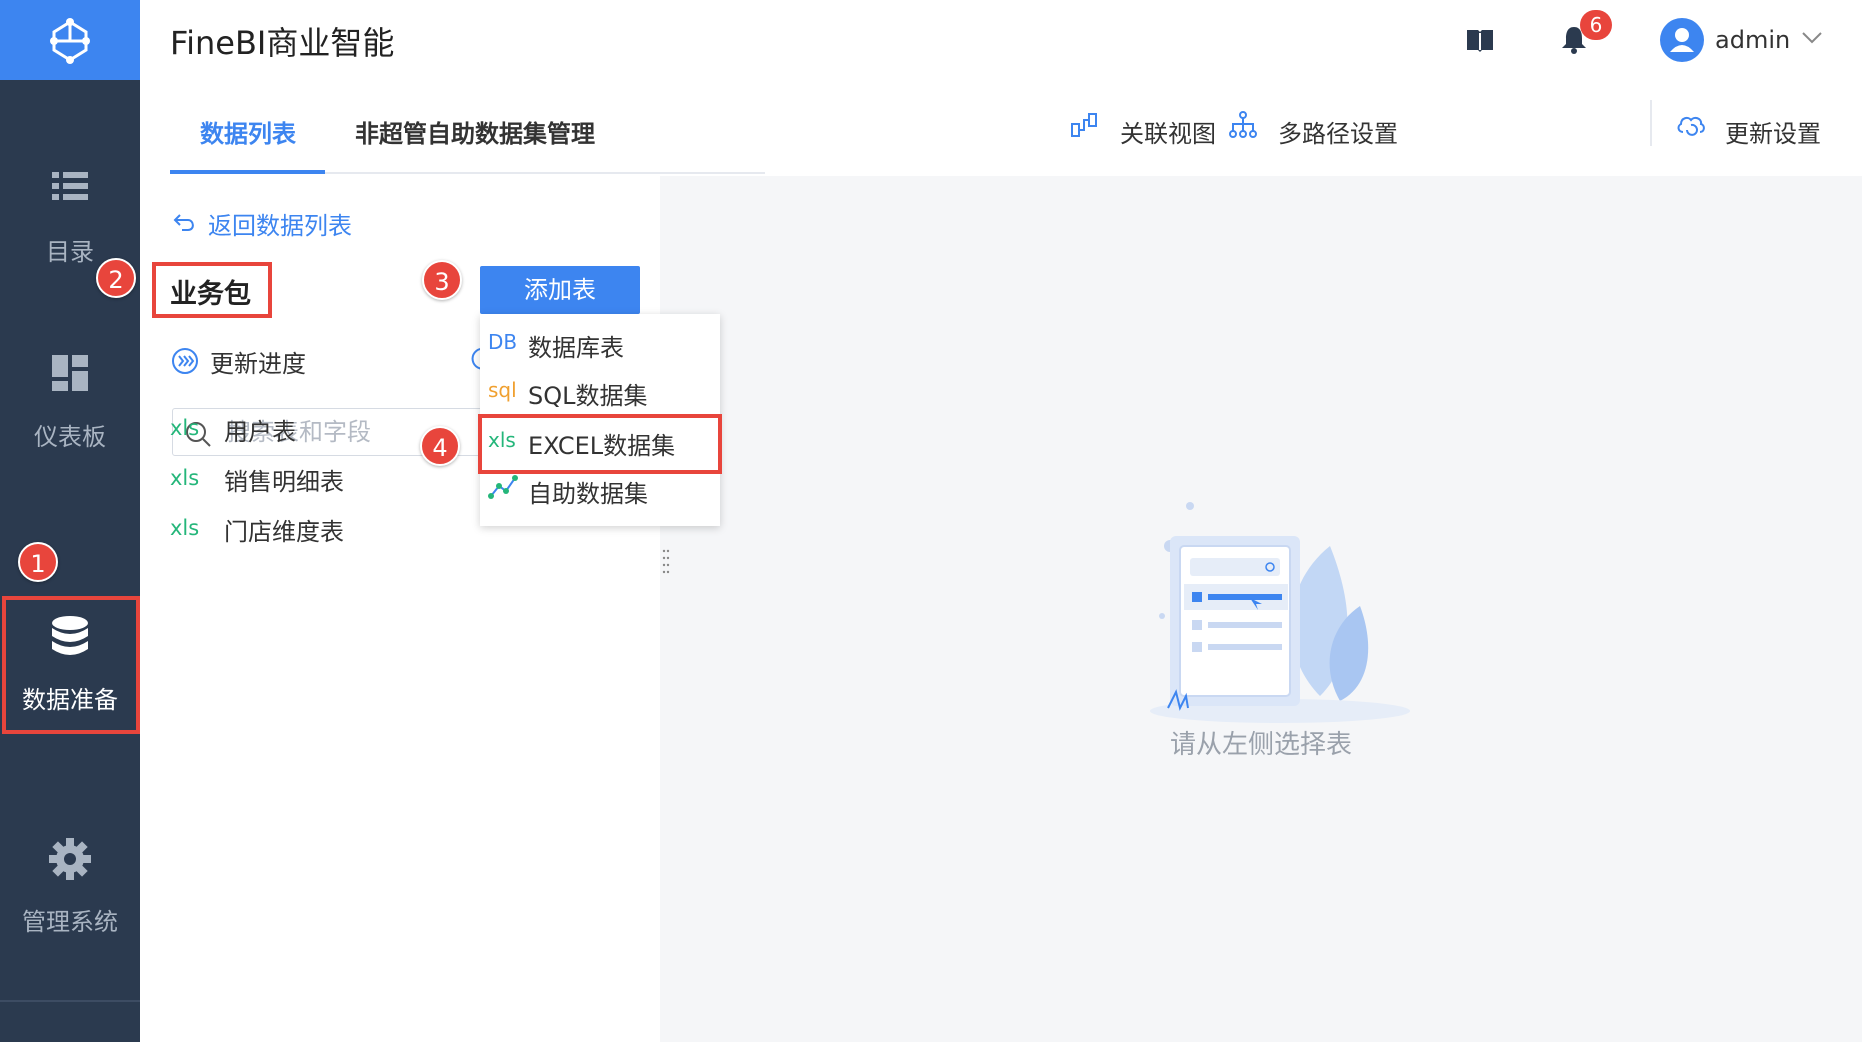 The width and height of the screenshot is (1862, 1042). Describe the element at coordinates (1168, 134) in the screenshot. I see `relation-view-label: 关联视图` at that location.